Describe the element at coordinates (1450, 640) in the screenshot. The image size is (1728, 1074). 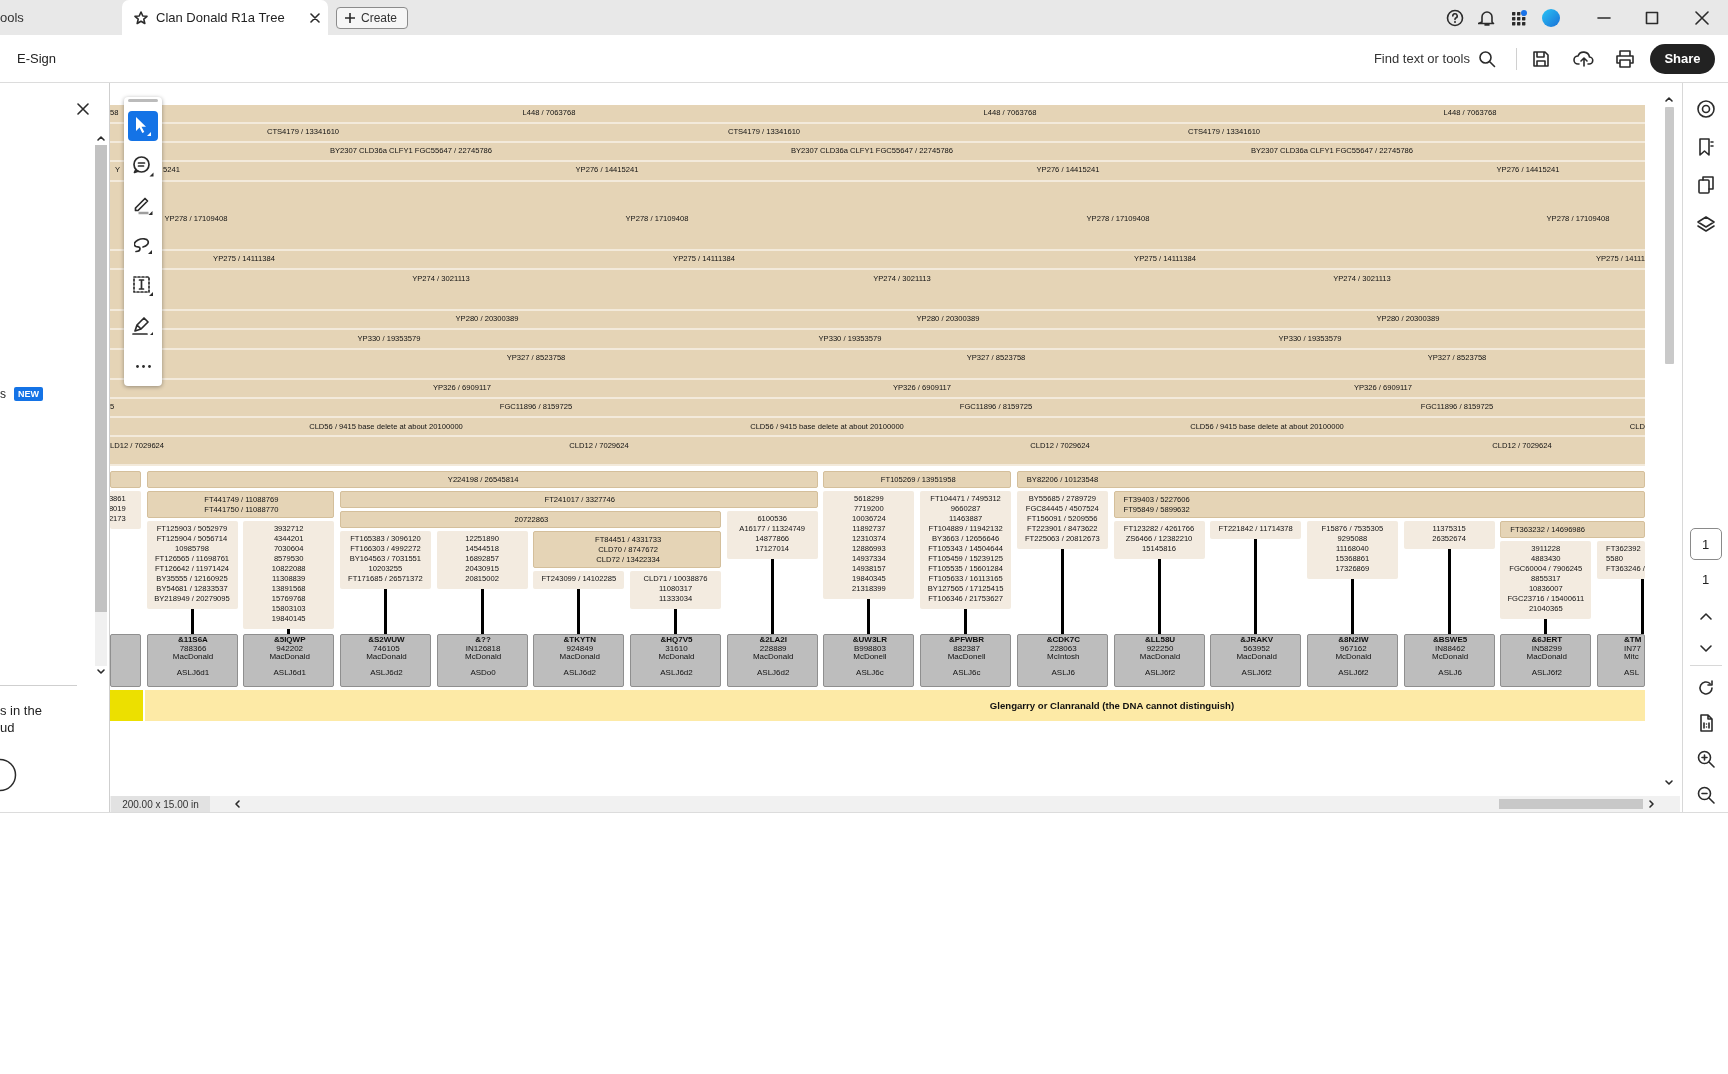
I see `kit-id: &BSWE5` at that location.